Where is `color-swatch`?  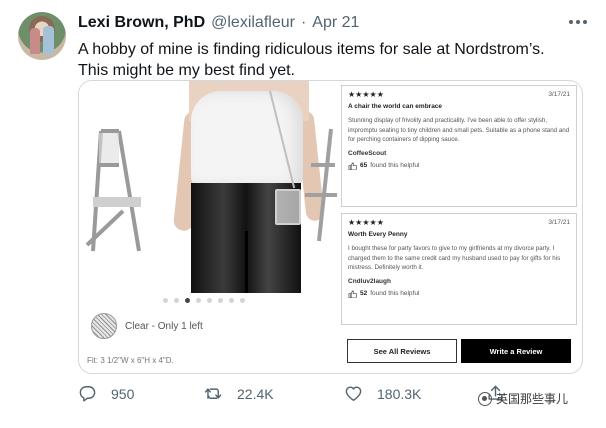 color-swatch is located at coordinates (104, 326).